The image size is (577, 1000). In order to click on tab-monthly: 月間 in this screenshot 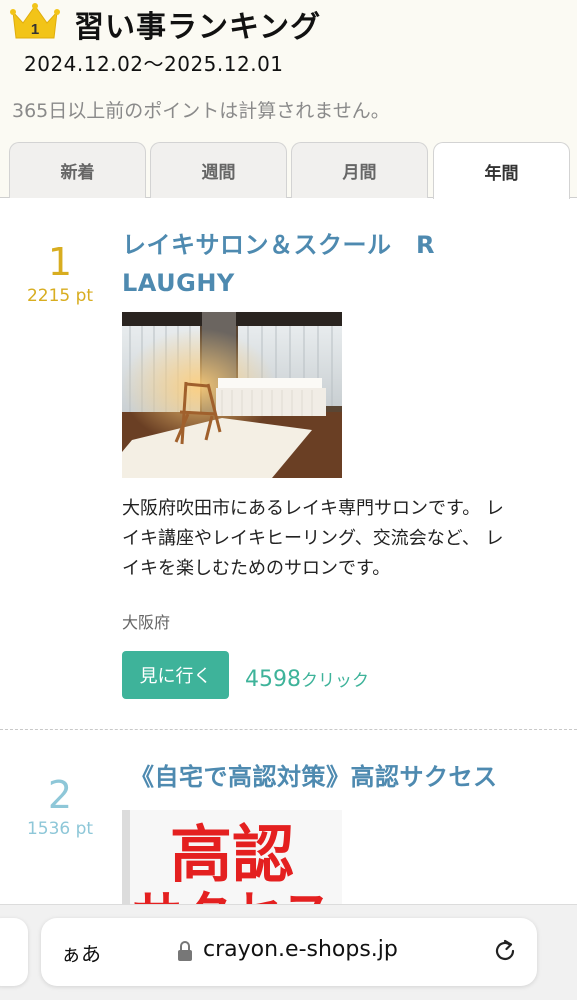, I will do `click(359, 170)`.